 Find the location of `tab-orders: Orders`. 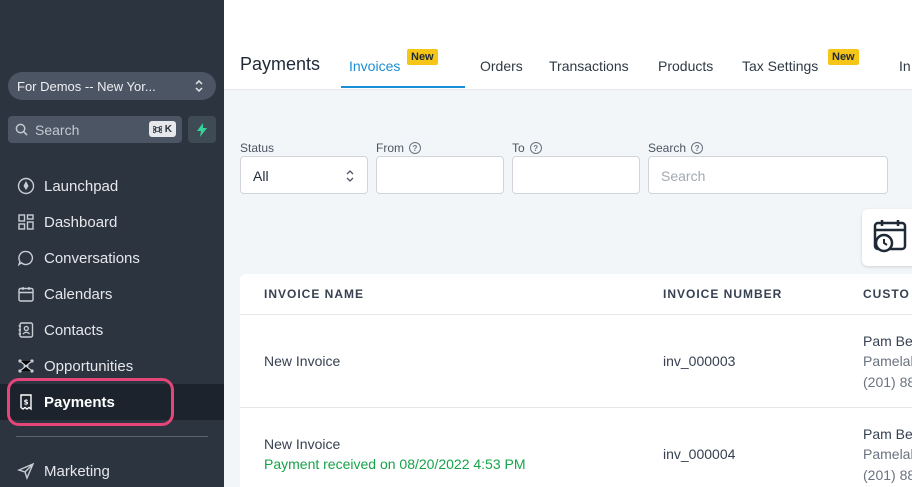

tab-orders: Orders is located at coordinates (501, 66).